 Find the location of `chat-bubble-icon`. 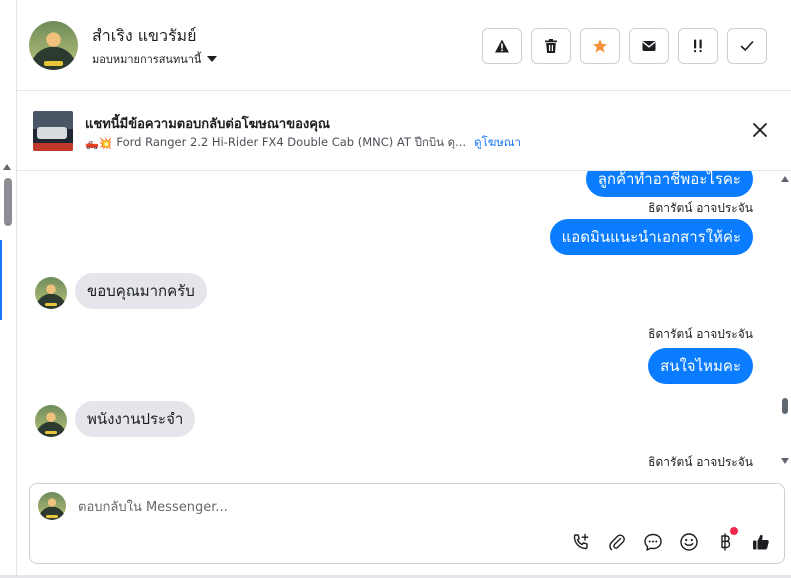

chat-bubble-icon is located at coordinates (653, 542).